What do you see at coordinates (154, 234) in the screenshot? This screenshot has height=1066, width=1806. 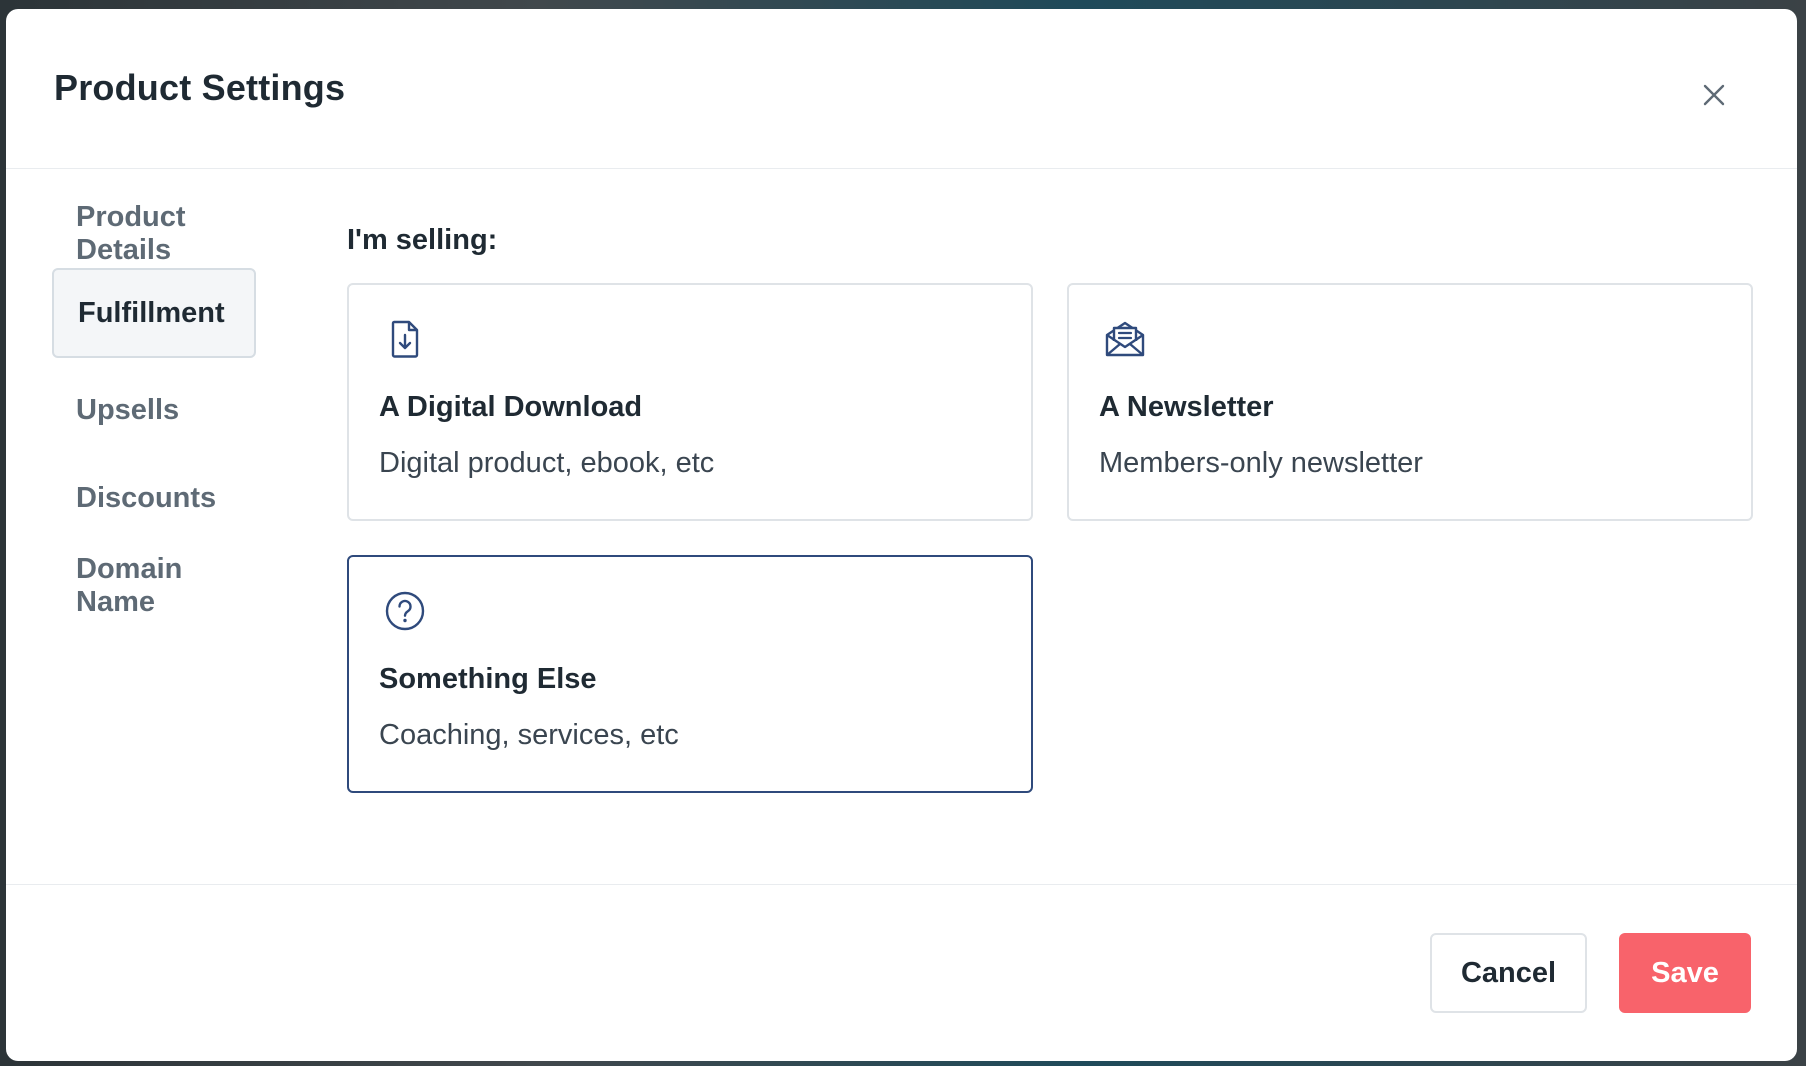 I see `sidebar-item-product-details: Product Details` at bounding box center [154, 234].